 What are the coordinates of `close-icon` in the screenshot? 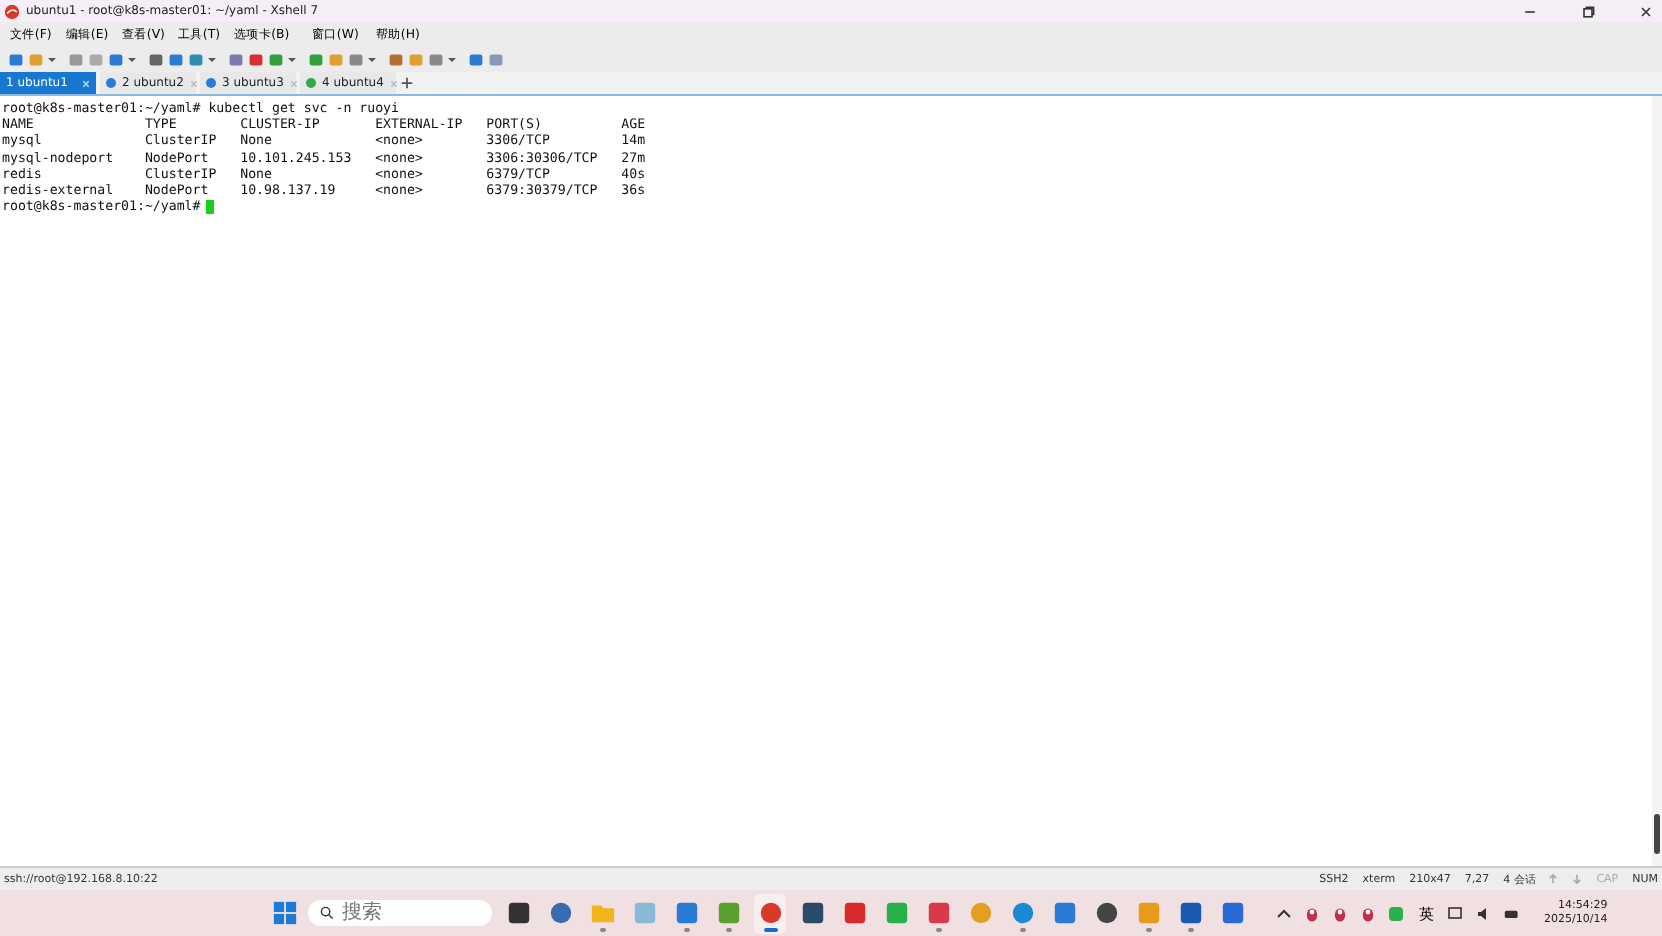 It's located at (1646, 11).